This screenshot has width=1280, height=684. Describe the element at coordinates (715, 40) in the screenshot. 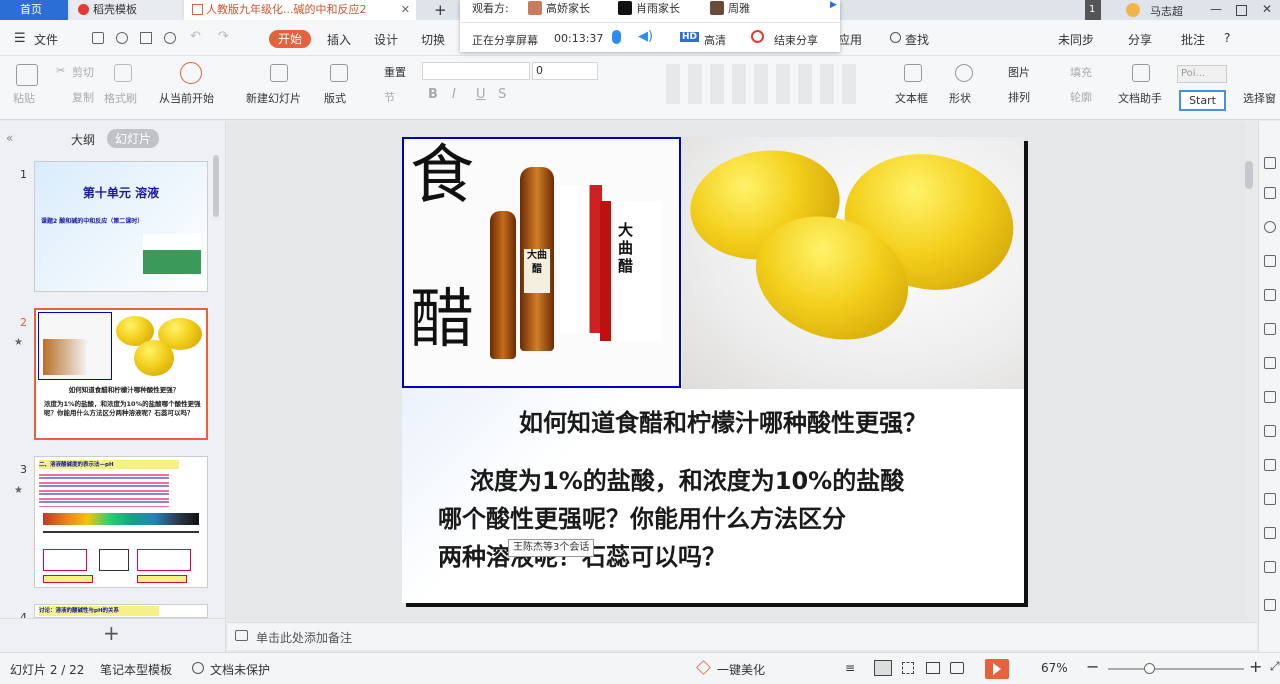

I see `hd-quality-button: 高清` at that location.